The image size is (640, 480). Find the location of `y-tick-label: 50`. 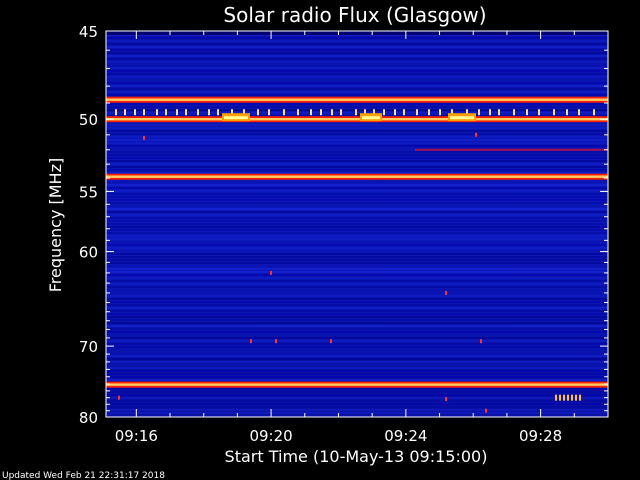

y-tick-label: 50 is located at coordinates (88, 120).